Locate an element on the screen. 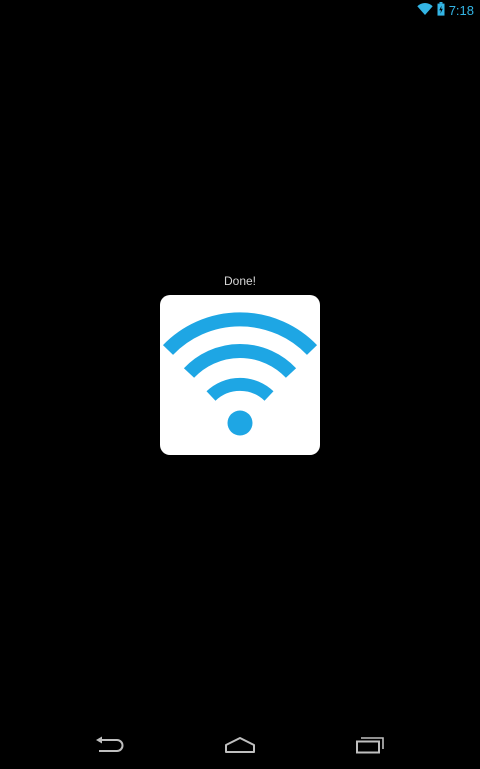  recents-button is located at coordinates (370, 745).